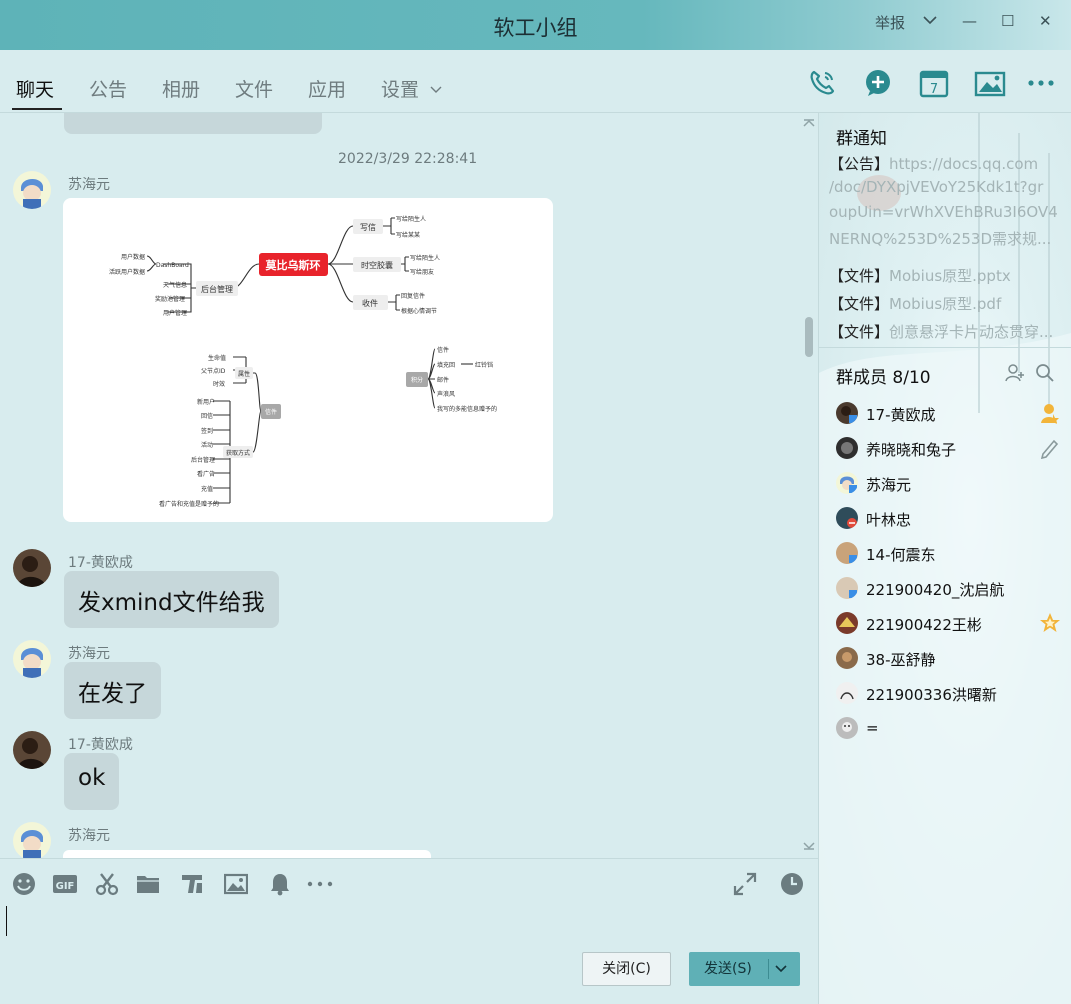 Image resolution: width=1071 pixels, height=1004 pixels. What do you see at coordinates (822, 83) in the screenshot?
I see `voice-call-icon` at bounding box center [822, 83].